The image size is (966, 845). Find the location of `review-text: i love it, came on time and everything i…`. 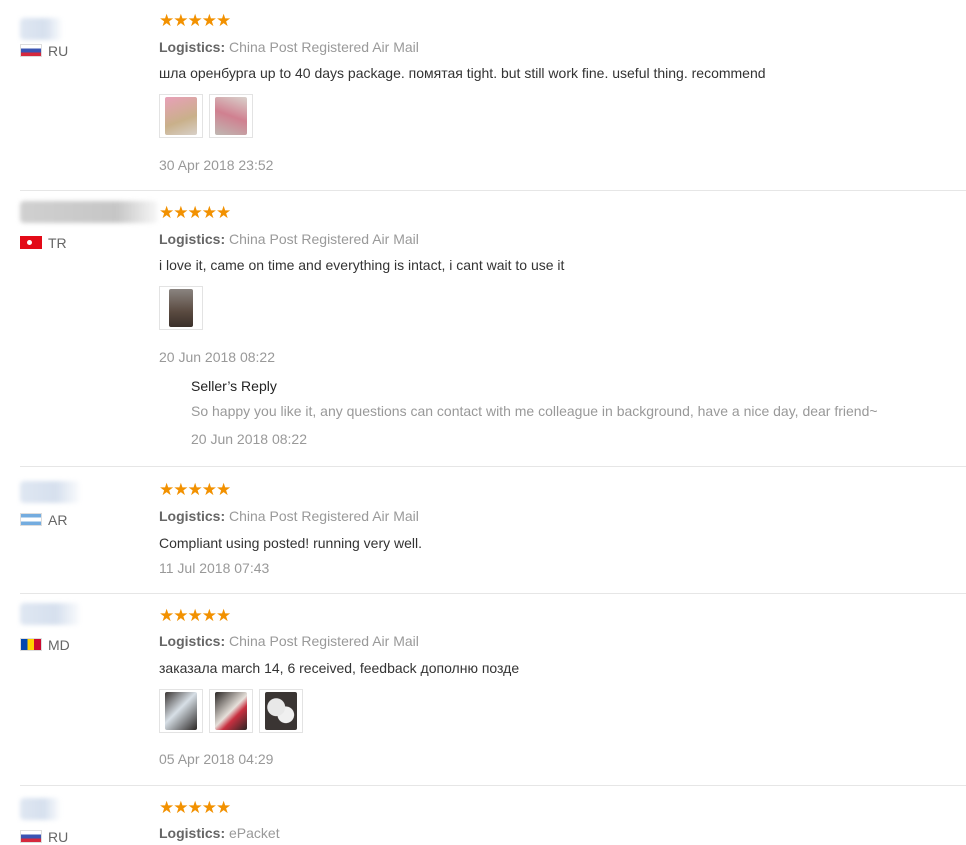

review-text: i love it, came on time and everything i… is located at coordinates (362, 265).